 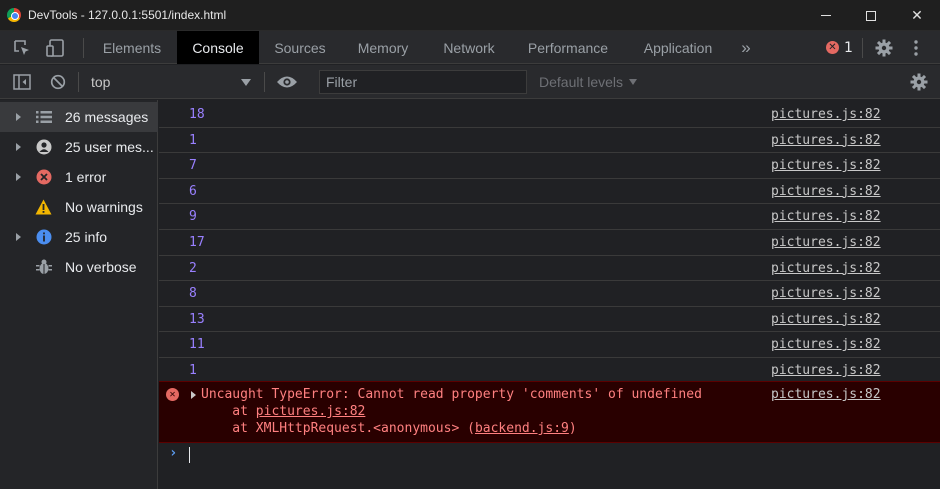 I want to click on close-window-button: ✕, so click(x=917, y=15).